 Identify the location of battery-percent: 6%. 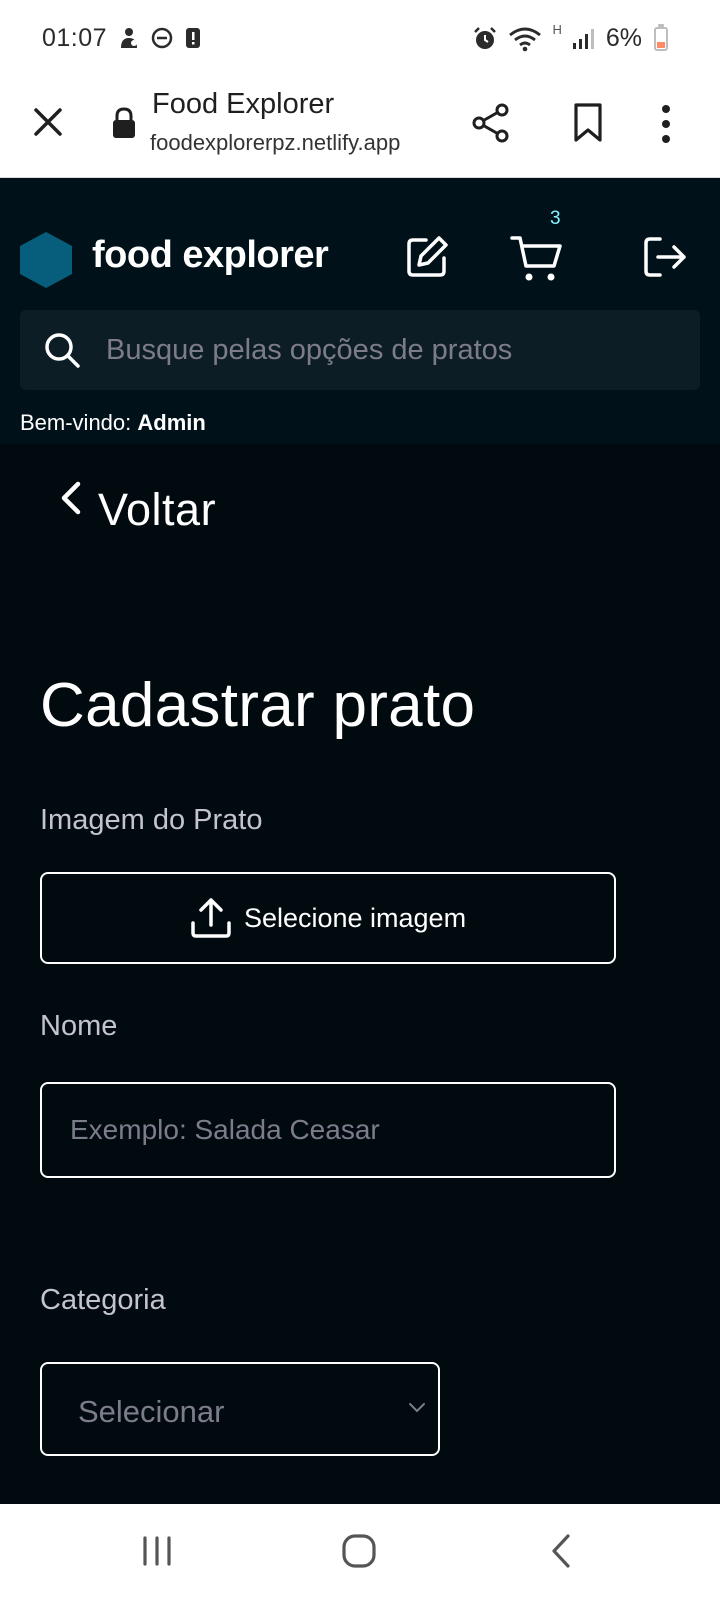
(623, 38).